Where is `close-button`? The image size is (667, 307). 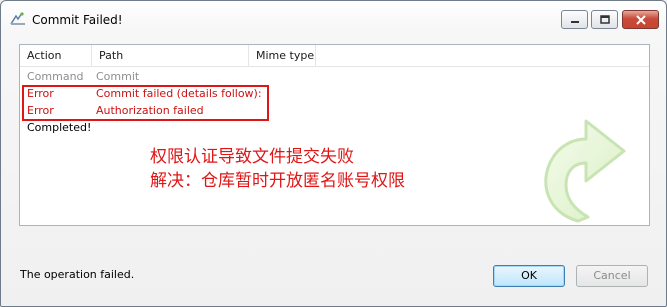 close-button is located at coordinates (640, 19).